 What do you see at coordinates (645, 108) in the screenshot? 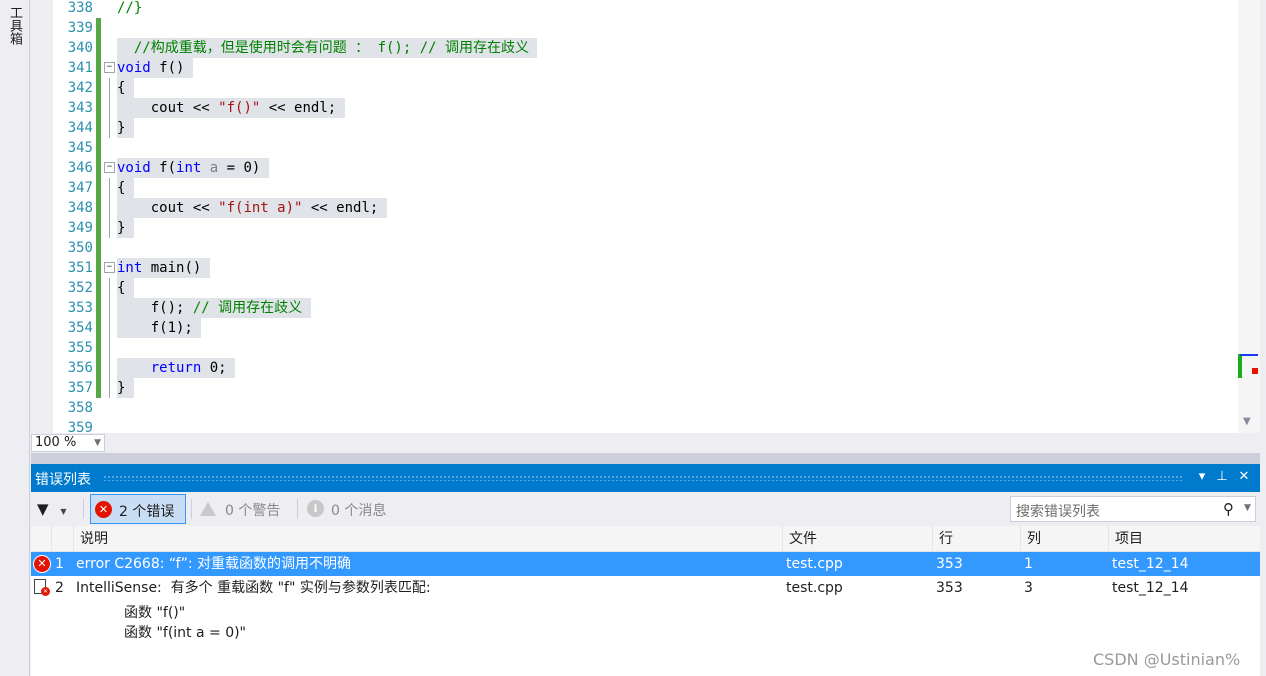
I see `code-line: 343 cout << "f()" << endl;` at bounding box center [645, 108].